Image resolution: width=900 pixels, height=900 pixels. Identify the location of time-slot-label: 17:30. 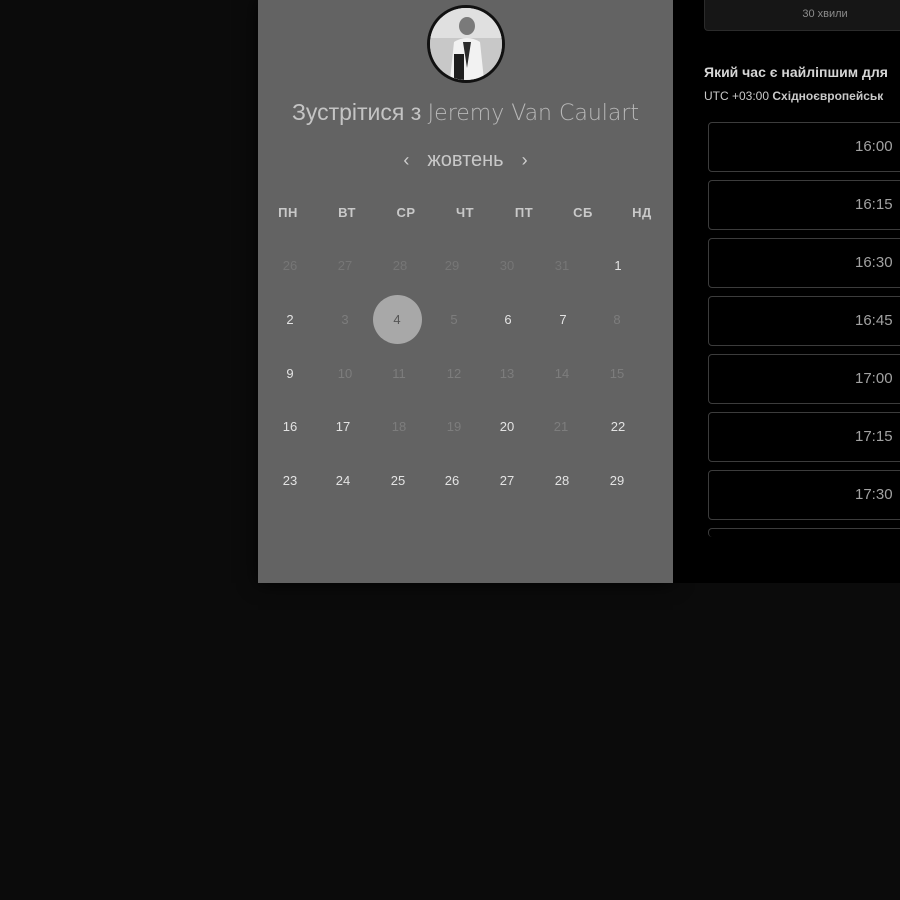
(874, 494).